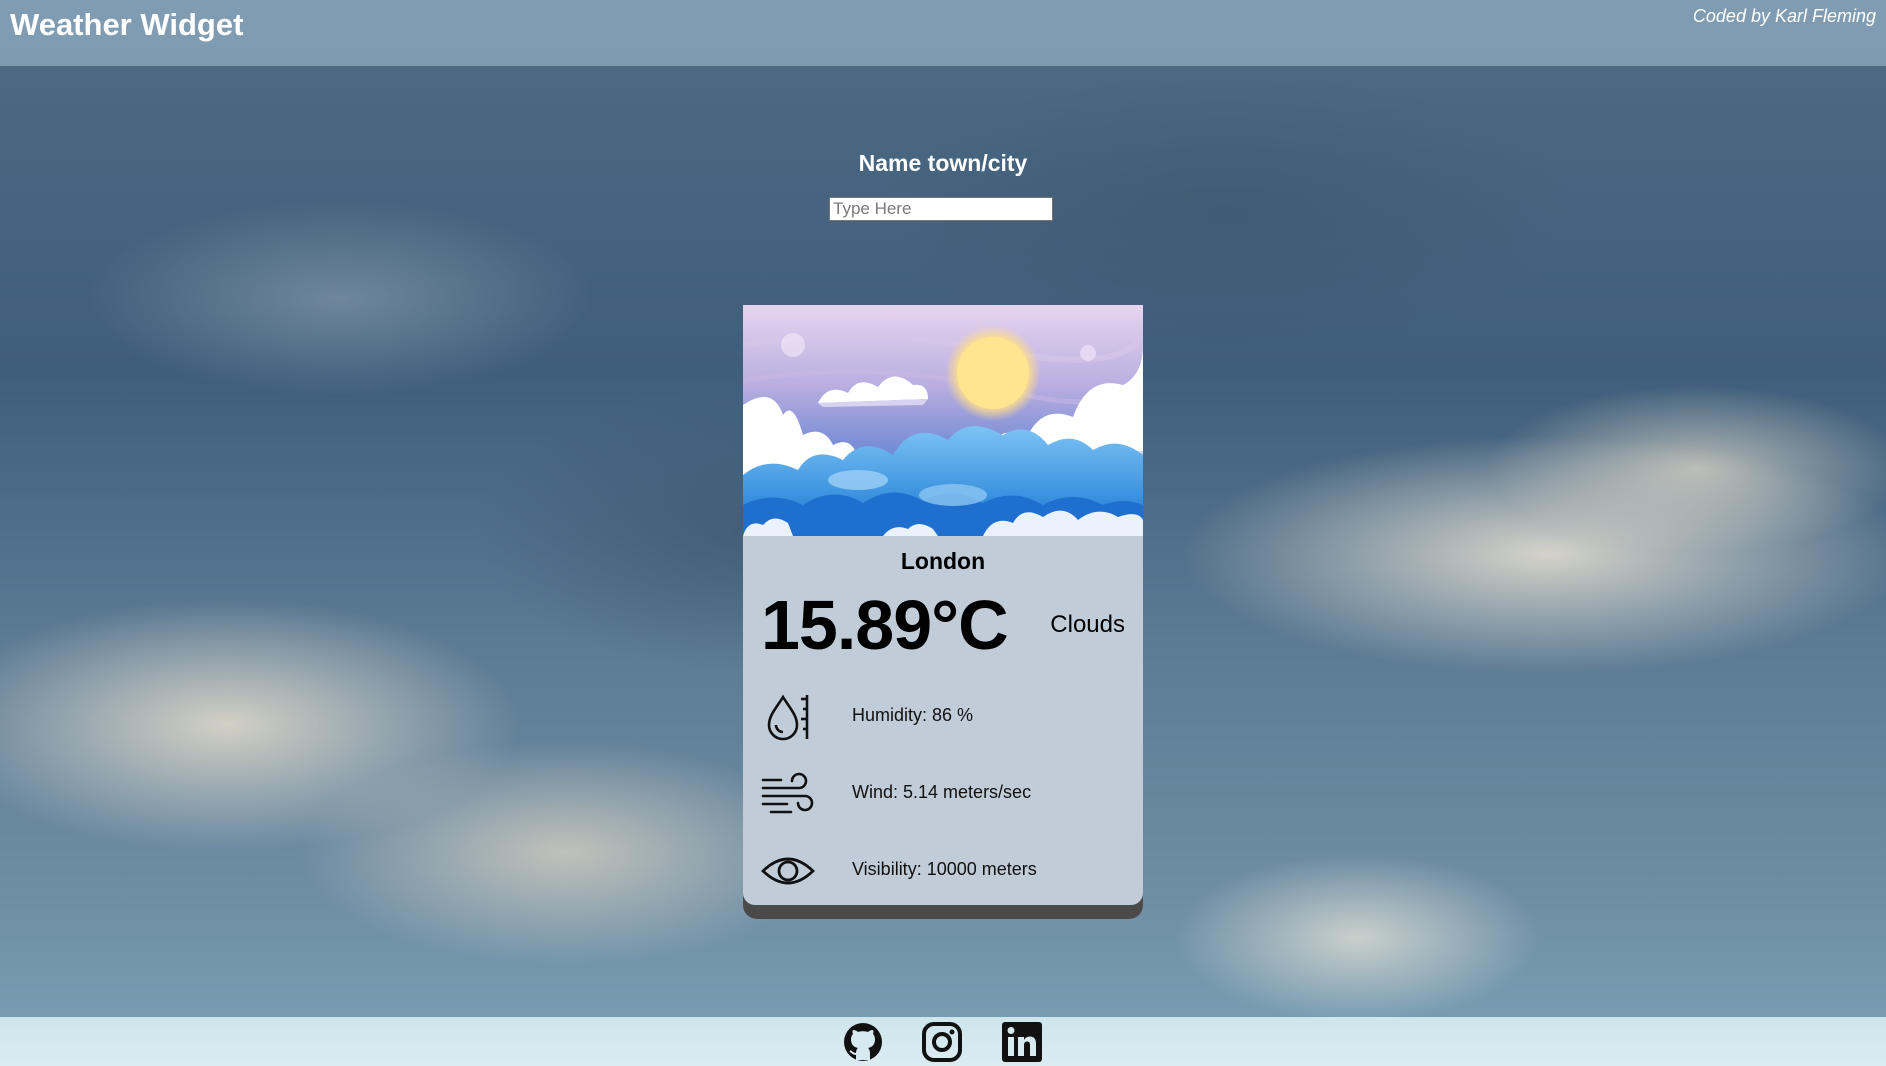  Describe the element at coordinates (1087, 624) in the screenshot. I see `weather-condition: Clouds` at that location.